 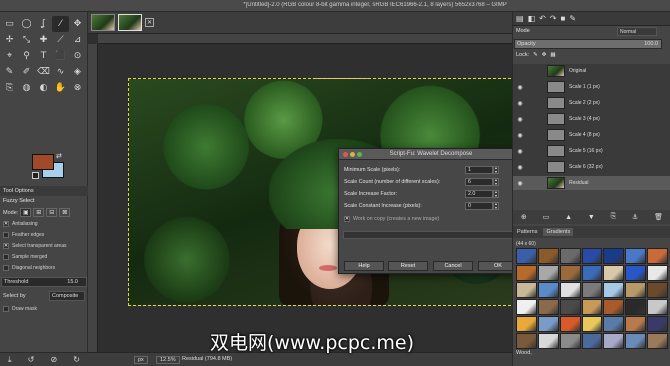 I want to click on tool-button: ✥, so click(x=77, y=24).